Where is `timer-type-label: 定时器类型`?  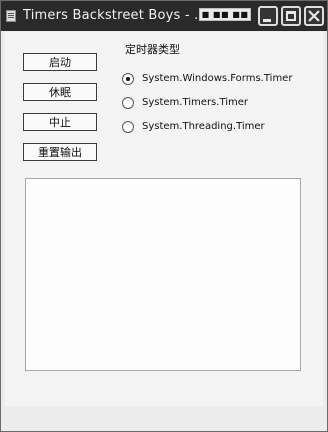
timer-type-label: 定时器类型 is located at coordinates (152, 49).